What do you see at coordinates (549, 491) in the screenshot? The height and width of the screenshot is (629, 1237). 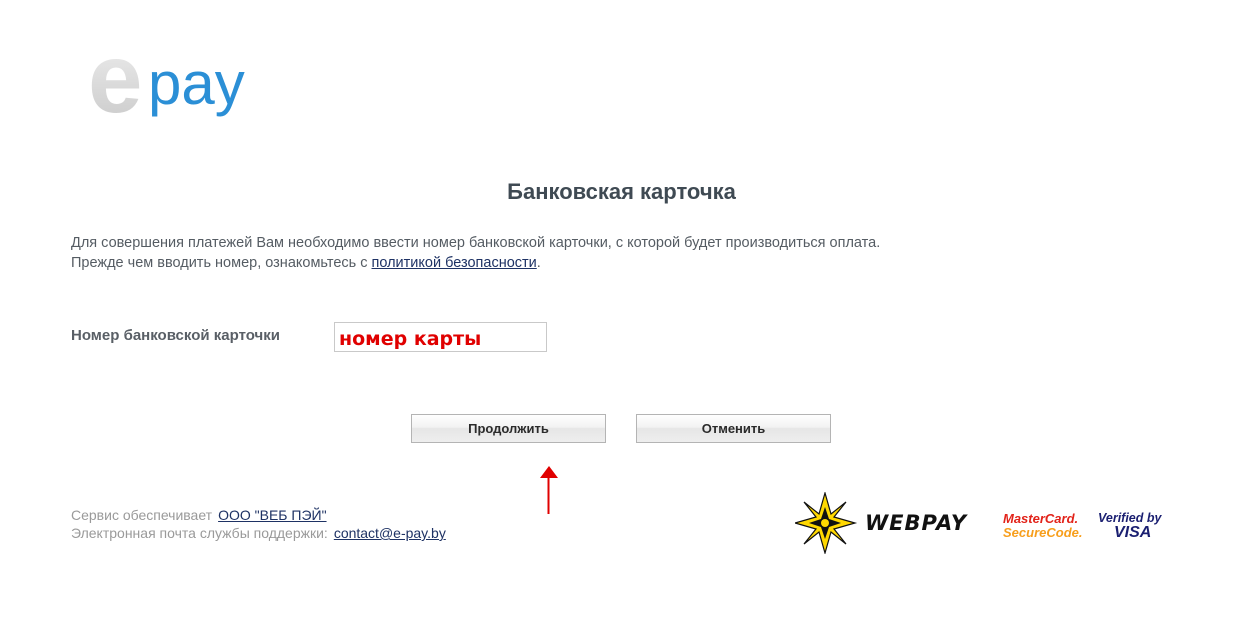 I see `red-arrow-up-icon` at bounding box center [549, 491].